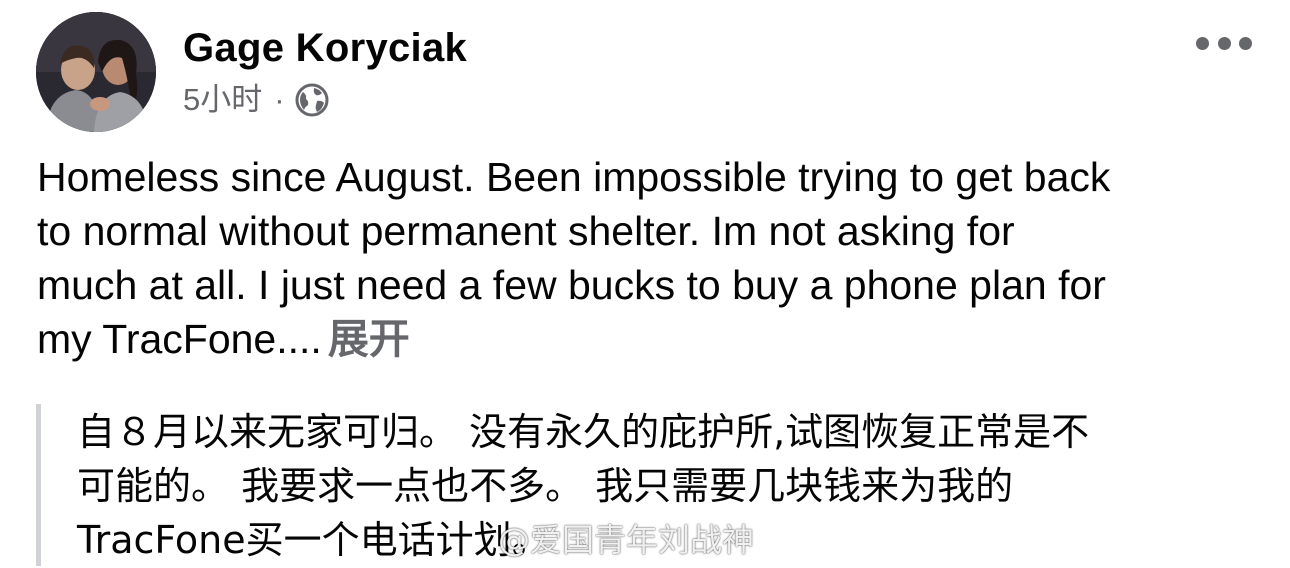  What do you see at coordinates (38, 485) in the screenshot?
I see `translation-quote-bar` at bounding box center [38, 485].